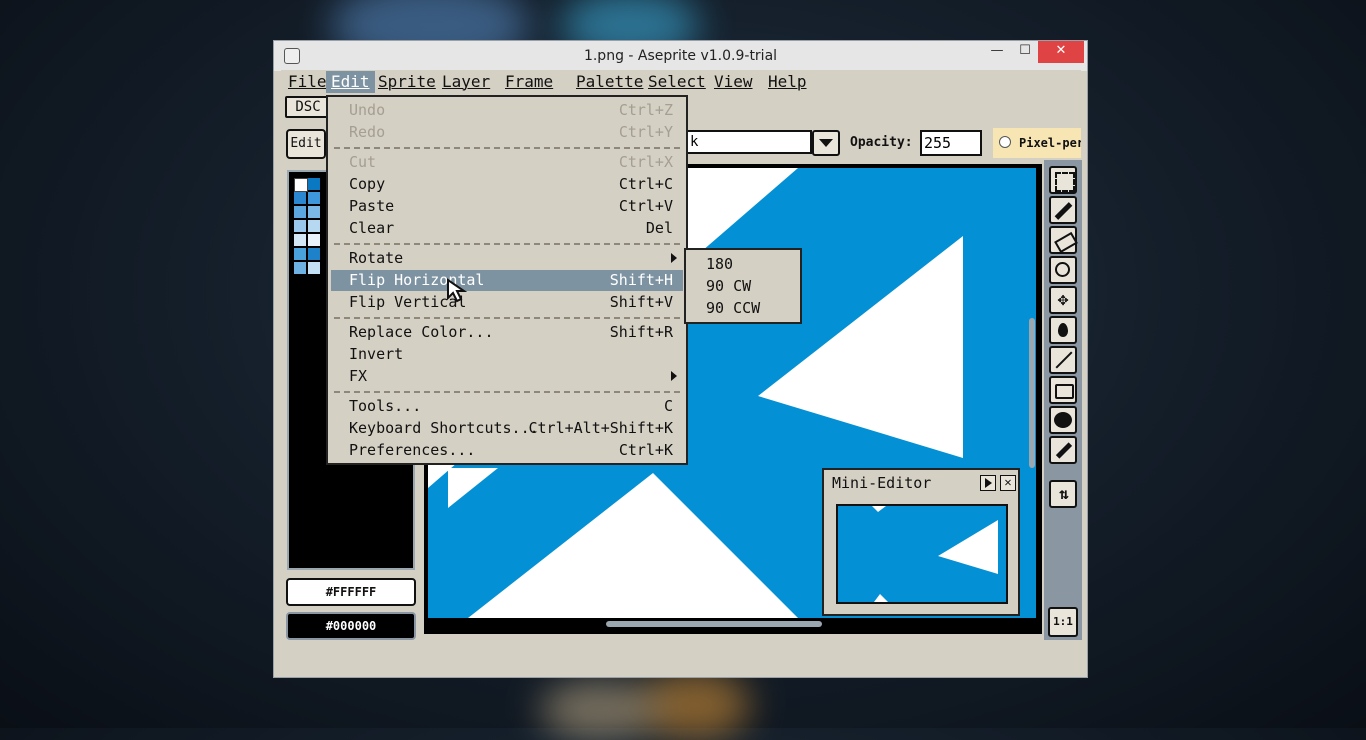 The height and width of the screenshot is (740, 1366). I want to click on background-color-value: #000000, so click(351, 626).